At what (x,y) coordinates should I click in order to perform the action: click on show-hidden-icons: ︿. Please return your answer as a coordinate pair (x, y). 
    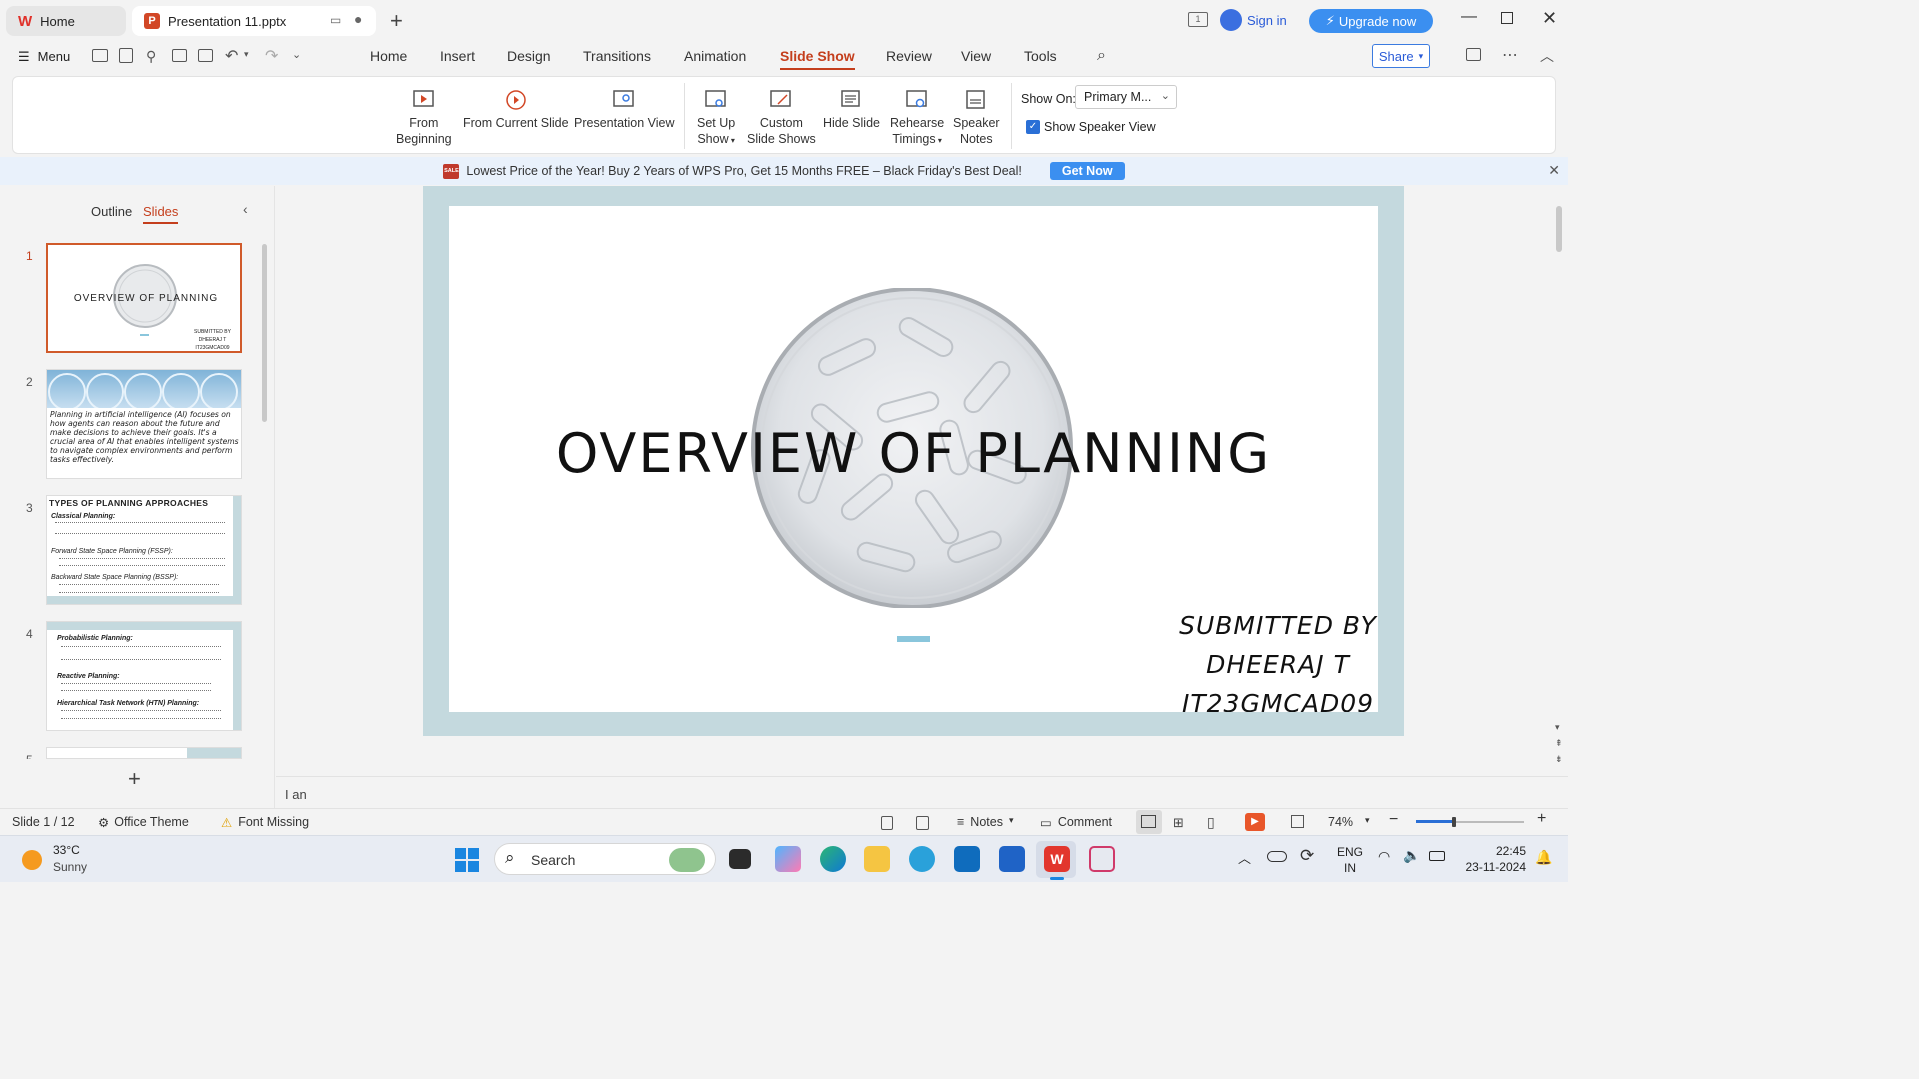
    Looking at the image, I should click on (1244, 857).